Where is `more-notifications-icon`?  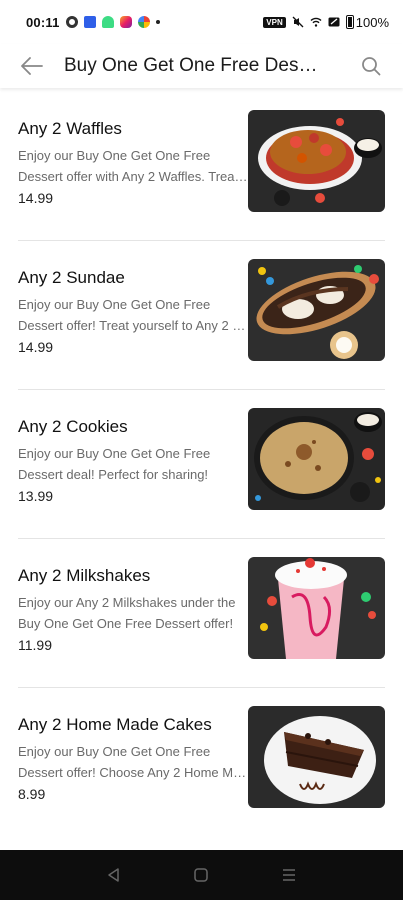 more-notifications-icon is located at coordinates (157, 22).